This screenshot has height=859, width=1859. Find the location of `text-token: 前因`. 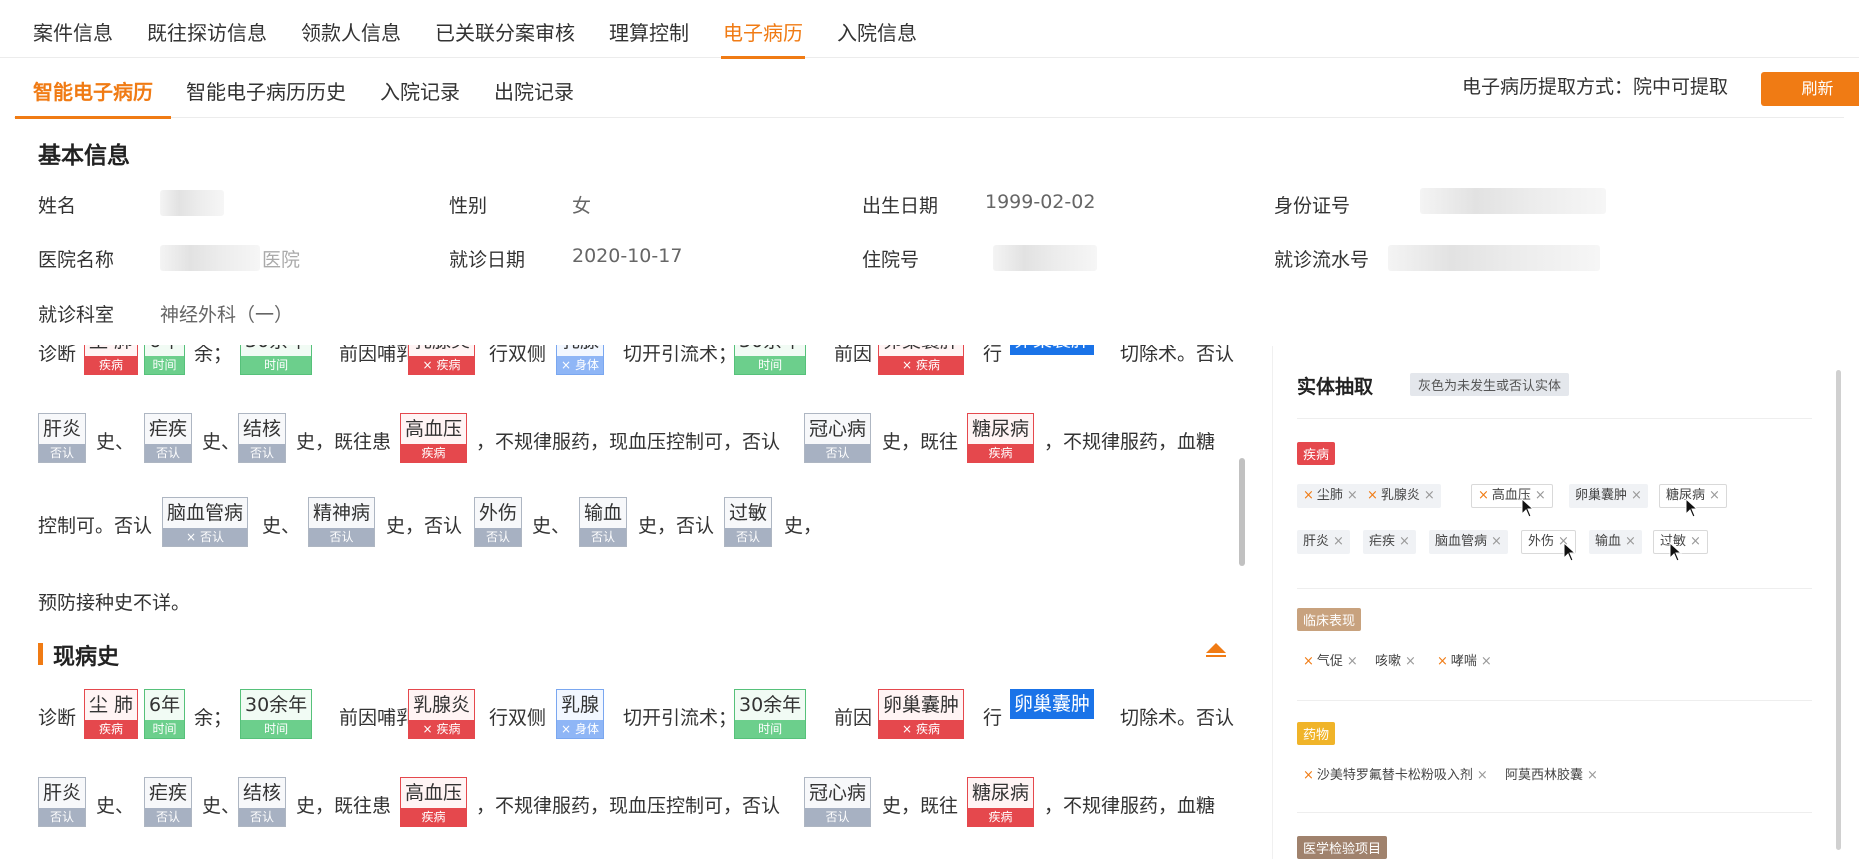

text-token: 前因 is located at coordinates (853, 355).